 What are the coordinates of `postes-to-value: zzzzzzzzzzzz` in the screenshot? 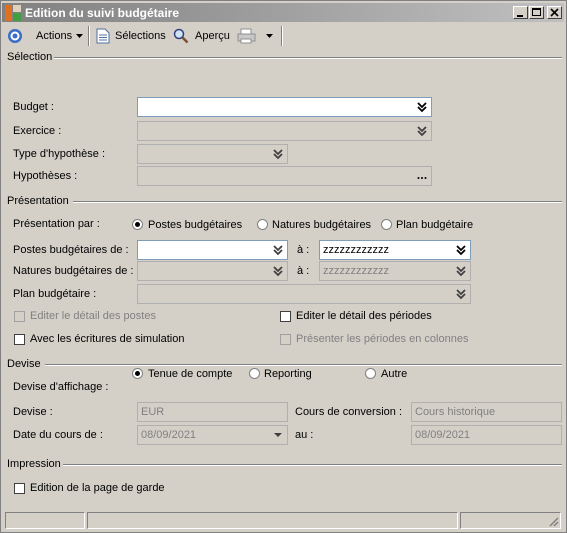 It's located at (356, 250).